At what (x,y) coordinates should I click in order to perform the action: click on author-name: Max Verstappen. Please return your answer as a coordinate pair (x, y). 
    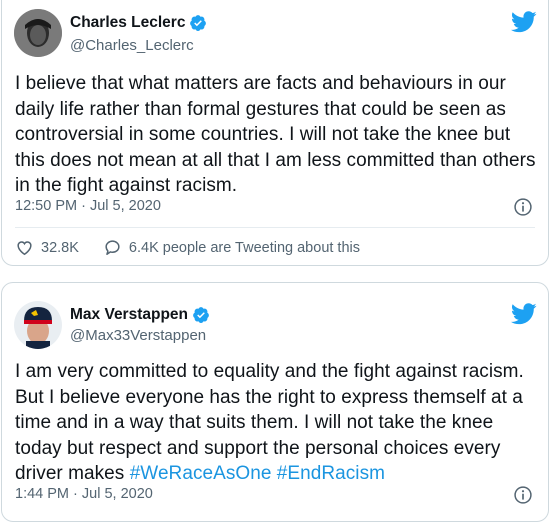
    Looking at the image, I should click on (129, 315).